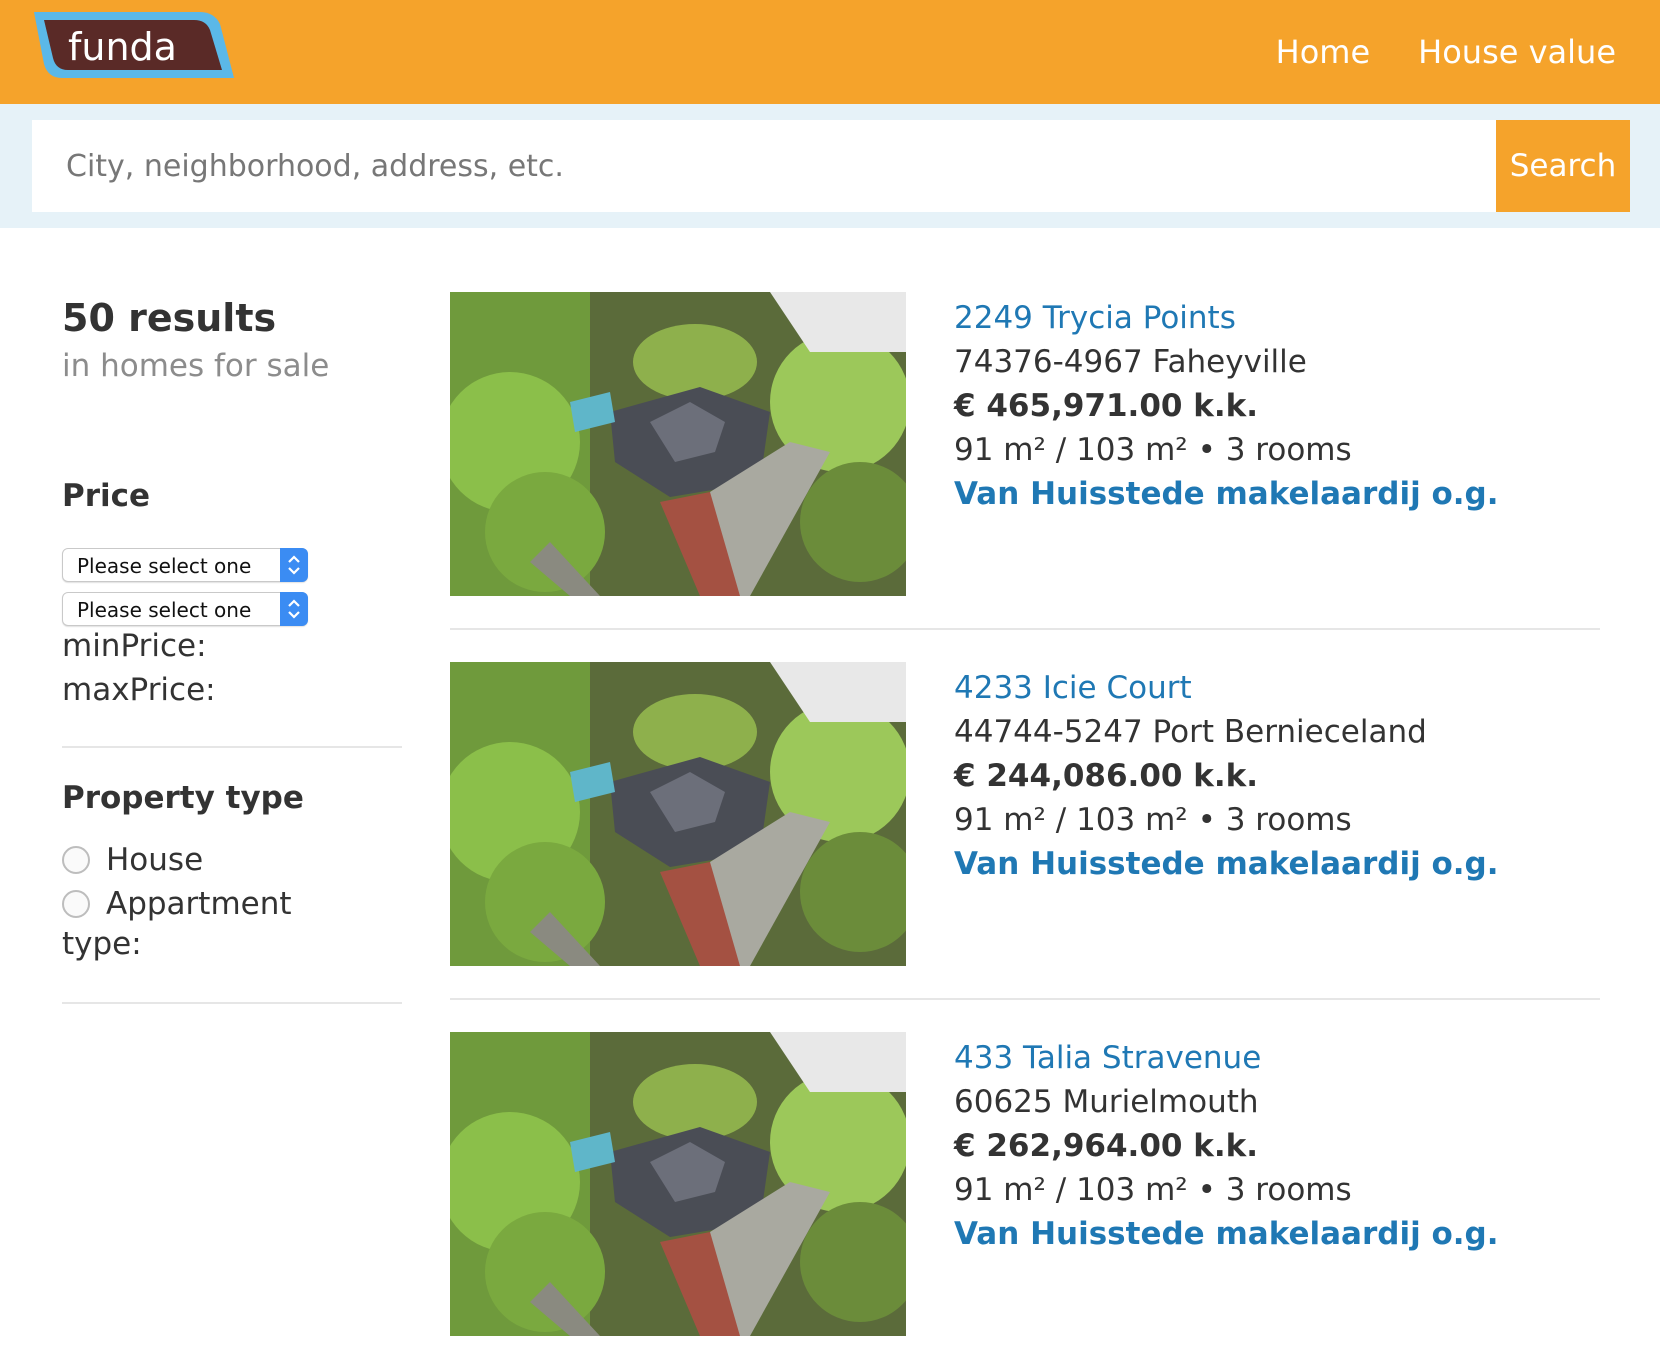  Describe the element at coordinates (1106, 406) in the screenshot. I see `listing-price: € 465,971.00 k.k.` at that location.